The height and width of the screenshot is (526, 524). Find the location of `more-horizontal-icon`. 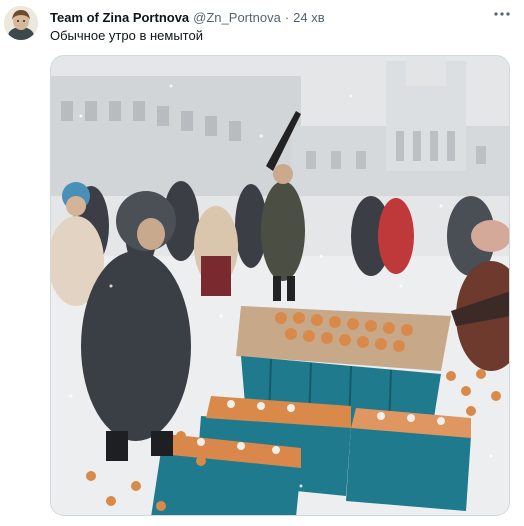

more-horizontal-icon is located at coordinates (502, 14).